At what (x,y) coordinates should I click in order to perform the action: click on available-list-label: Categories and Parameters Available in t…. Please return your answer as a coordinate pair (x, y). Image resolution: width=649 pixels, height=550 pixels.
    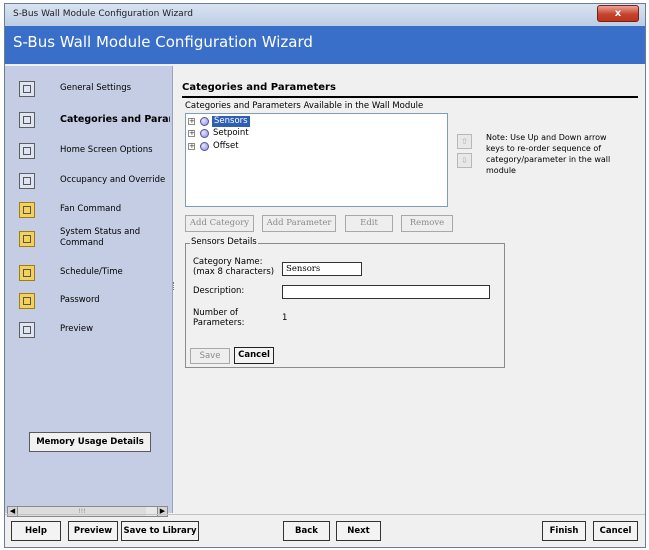
    Looking at the image, I should click on (304, 106).